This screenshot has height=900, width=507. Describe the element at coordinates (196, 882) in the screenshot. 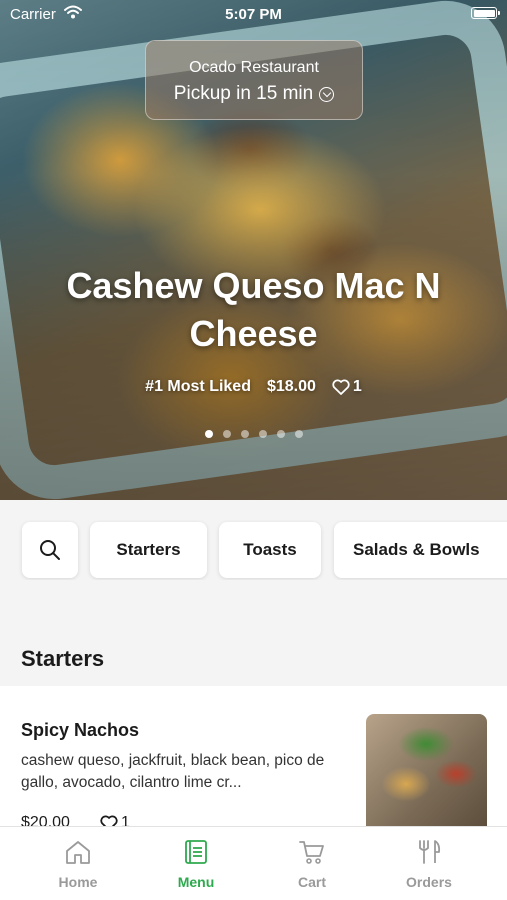

I see `tab-menu-label: Menu` at that location.